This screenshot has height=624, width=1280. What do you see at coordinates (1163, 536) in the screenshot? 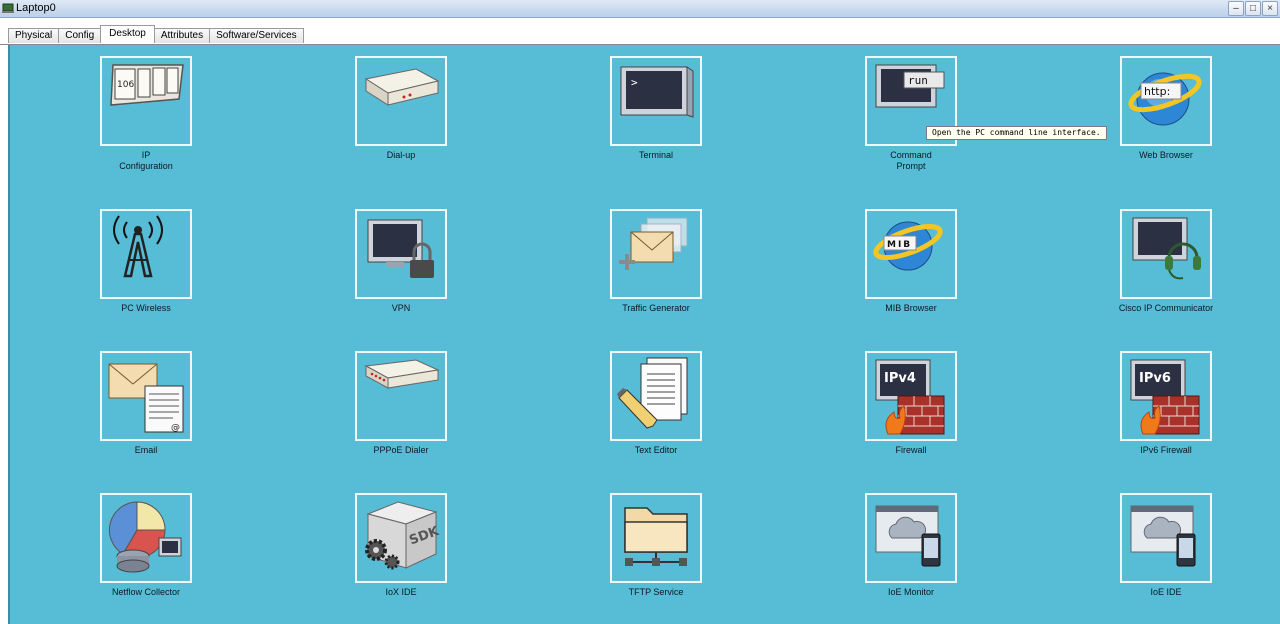
I see `ioe-ide-icon` at bounding box center [1163, 536].